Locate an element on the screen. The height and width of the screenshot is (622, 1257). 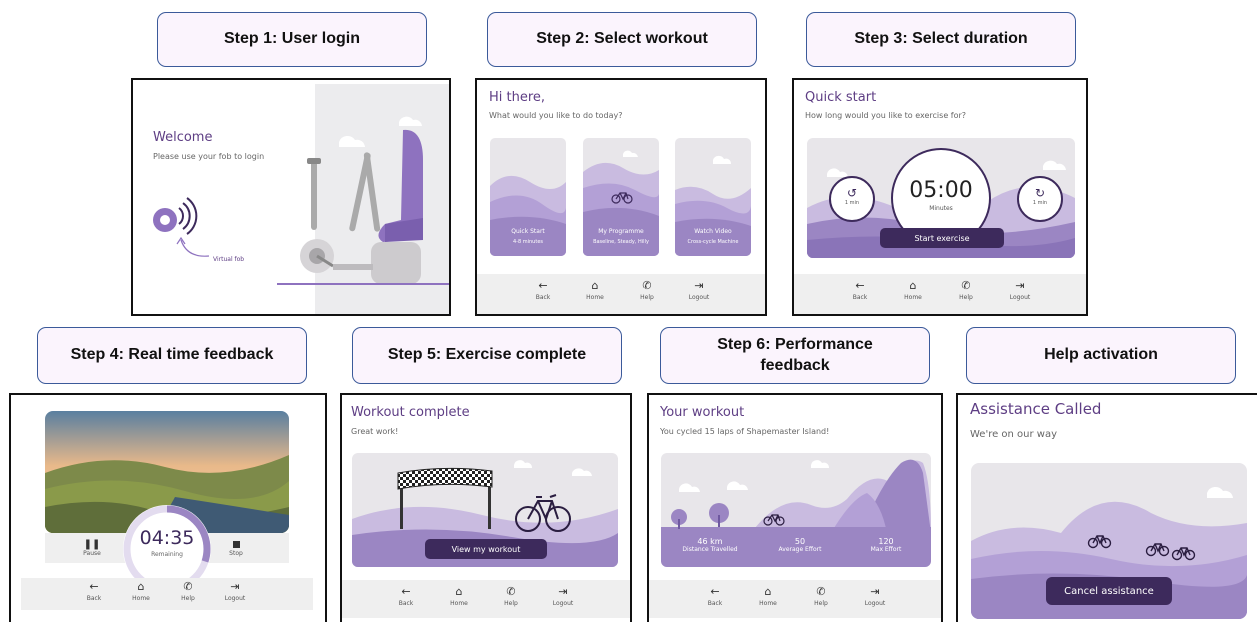
step5-label: Step 5: Exercise complete is located at coordinates (487, 355).